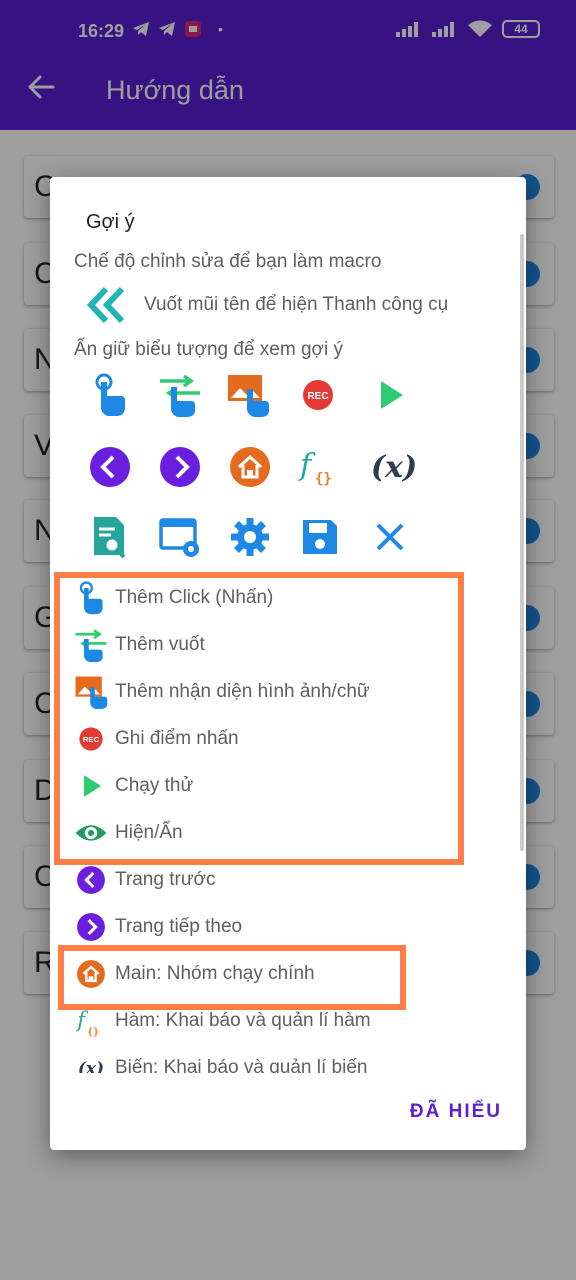  I want to click on legend-item: (x) Biến: Khai báo và quản lí biến, so click(221, 1060).